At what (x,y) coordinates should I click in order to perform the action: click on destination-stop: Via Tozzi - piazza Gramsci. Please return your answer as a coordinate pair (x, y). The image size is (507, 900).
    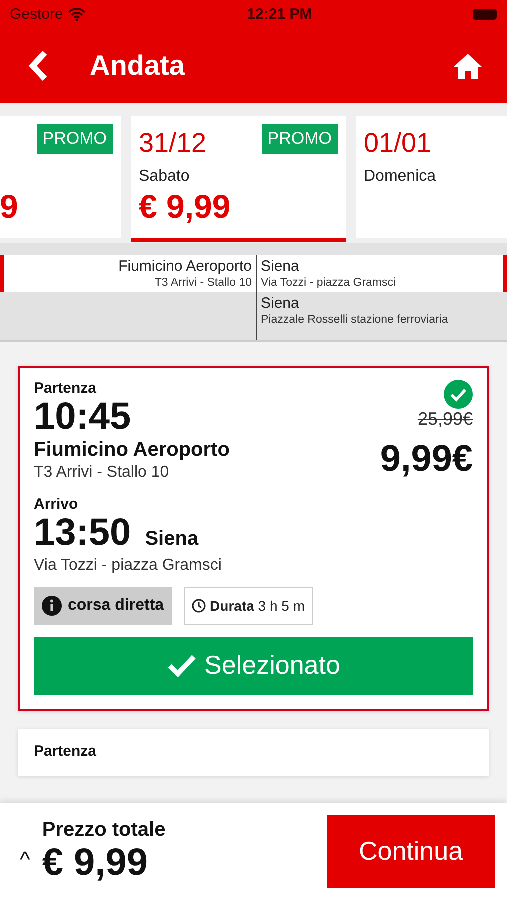
    Looking at the image, I should click on (329, 283).